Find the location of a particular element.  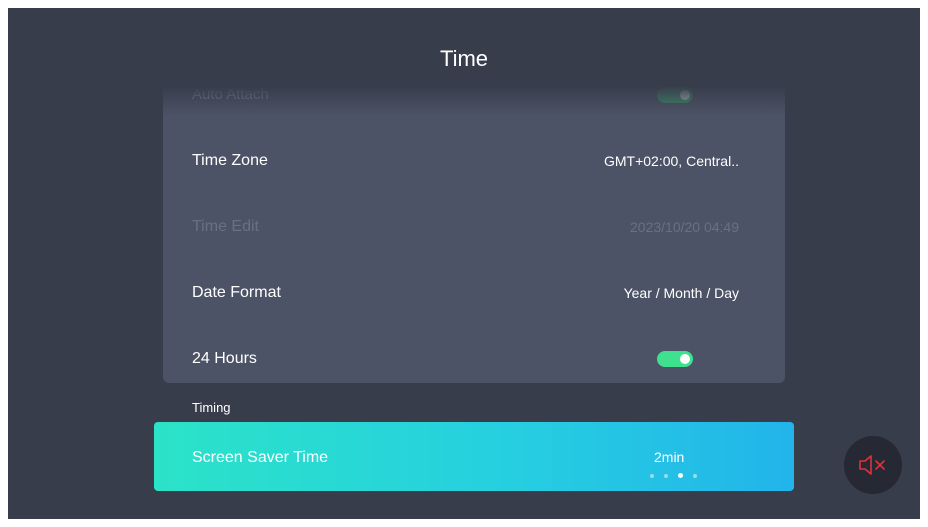

auto-attach-toggle is located at coordinates (675, 95).